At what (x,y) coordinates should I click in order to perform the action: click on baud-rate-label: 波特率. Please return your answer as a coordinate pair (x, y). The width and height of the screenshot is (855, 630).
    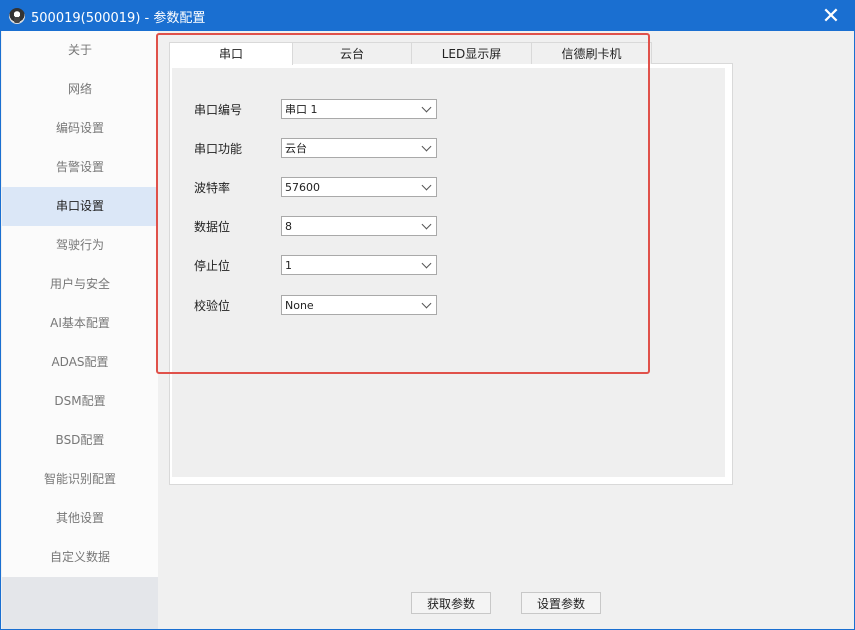
    Looking at the image, I should click on (212, 187).